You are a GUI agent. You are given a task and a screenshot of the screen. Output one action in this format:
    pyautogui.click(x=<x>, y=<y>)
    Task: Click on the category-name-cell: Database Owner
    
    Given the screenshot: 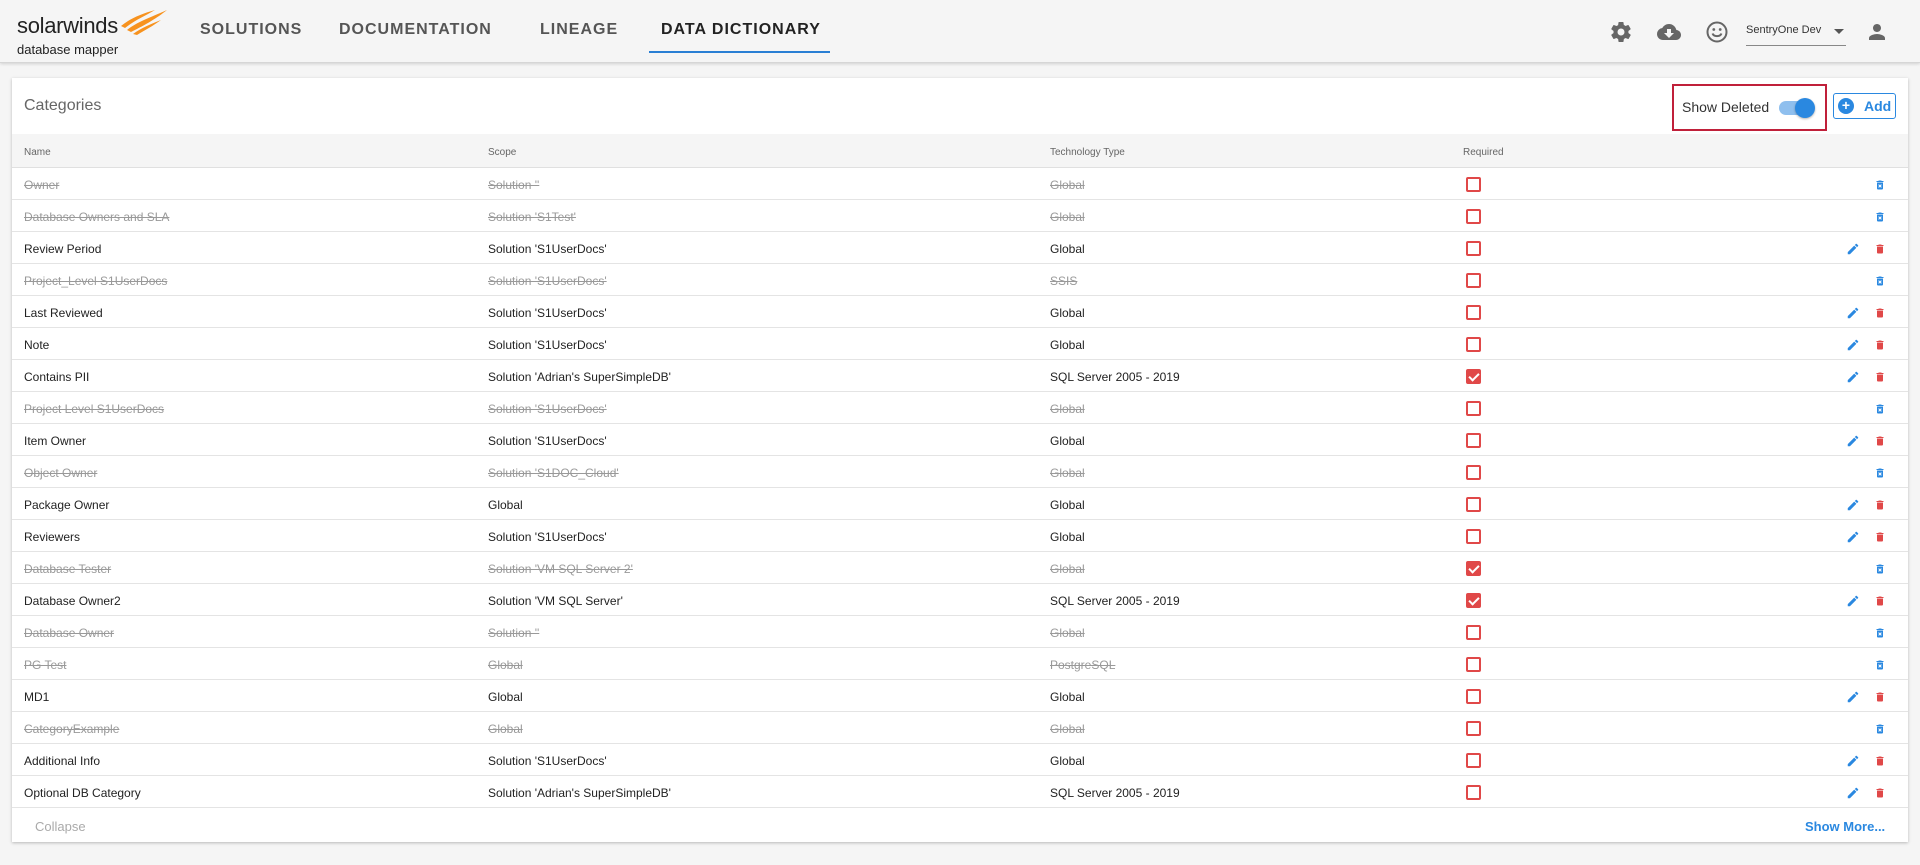 What is the action you would take?
    pyautogui.click(x=69, y=633)
    